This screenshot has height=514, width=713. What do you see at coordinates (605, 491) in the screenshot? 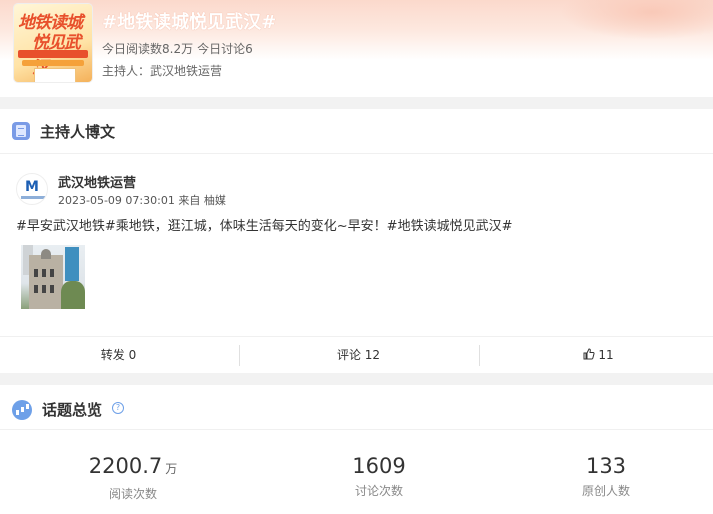
I see `stat-label: 原创人数` at bounding box center [605, 491].